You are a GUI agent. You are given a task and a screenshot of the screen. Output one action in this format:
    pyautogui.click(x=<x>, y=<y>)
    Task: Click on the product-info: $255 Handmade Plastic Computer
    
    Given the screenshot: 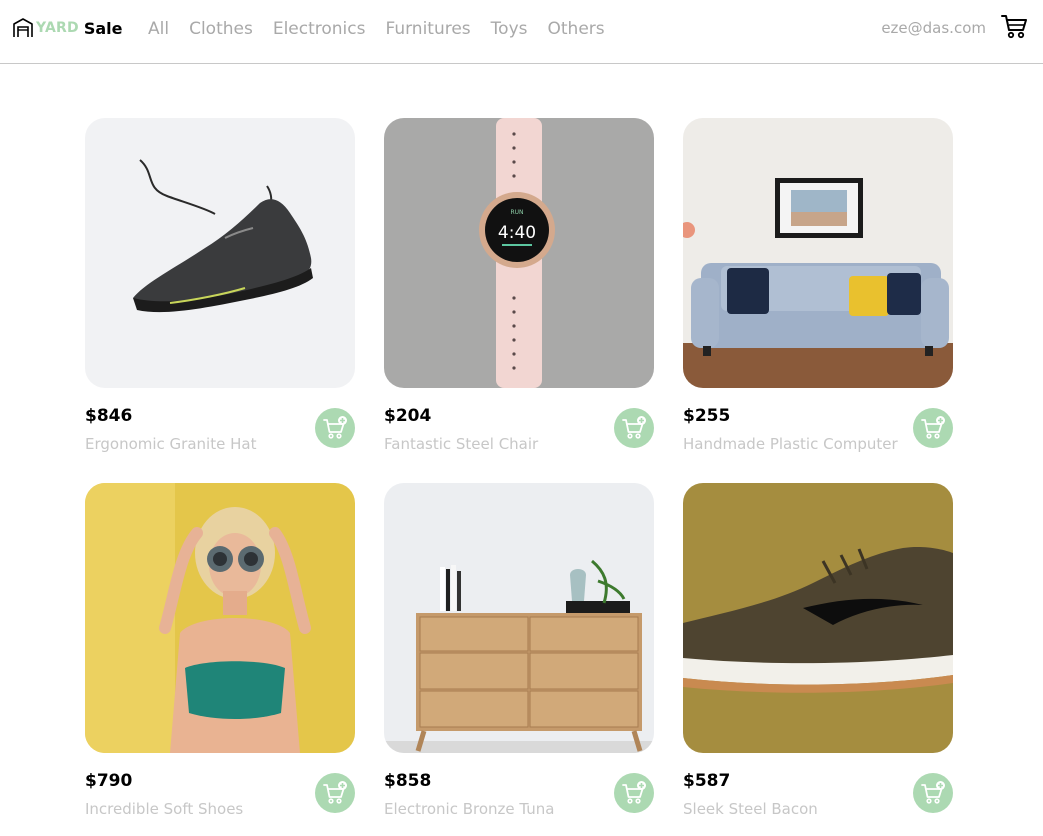 What is the action you would take?
    pyautogui.click(x=818, y=436)
    